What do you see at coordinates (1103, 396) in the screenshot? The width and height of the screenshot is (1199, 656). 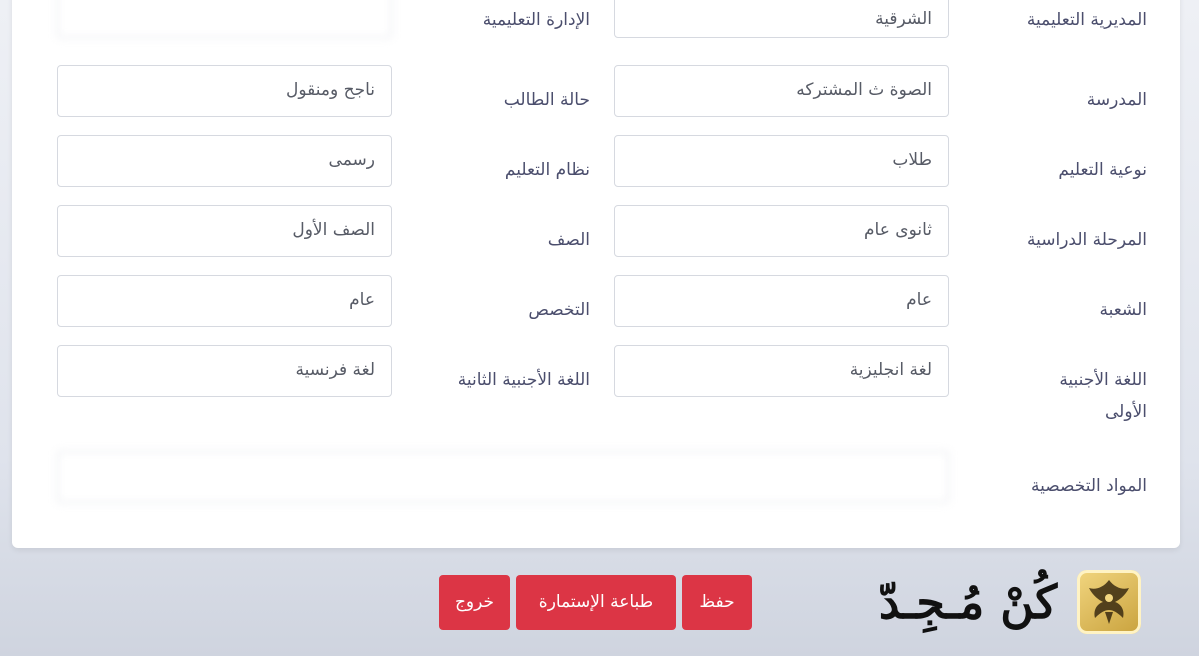 I see `label-first-language: اللغة الأجنبية الأولى` at bounding box center [1103, 396].